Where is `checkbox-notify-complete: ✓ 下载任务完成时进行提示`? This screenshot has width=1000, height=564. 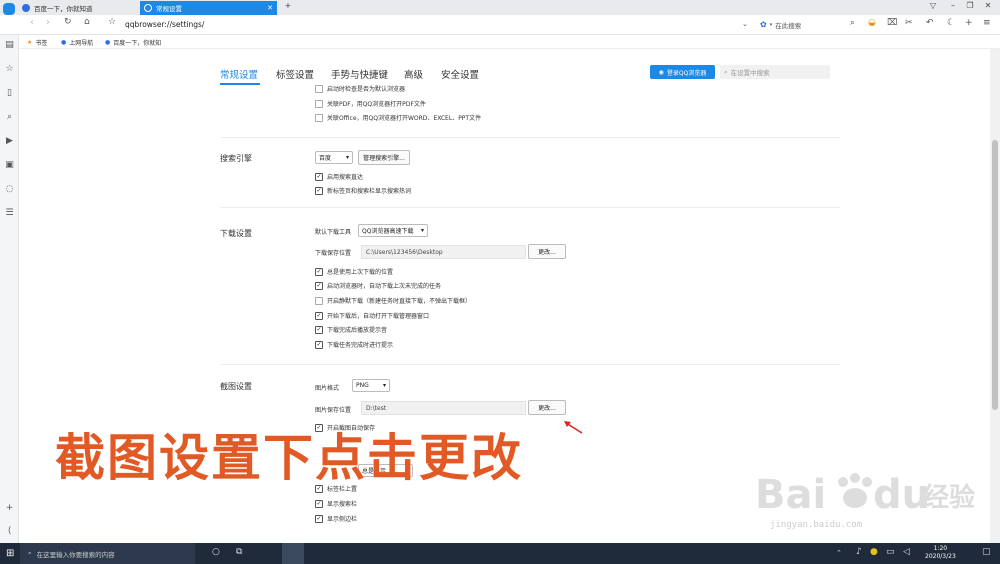 checkbox-notify-complete: ✓ 下载任务完成时进行提示 is located at coordinates (354, 344).